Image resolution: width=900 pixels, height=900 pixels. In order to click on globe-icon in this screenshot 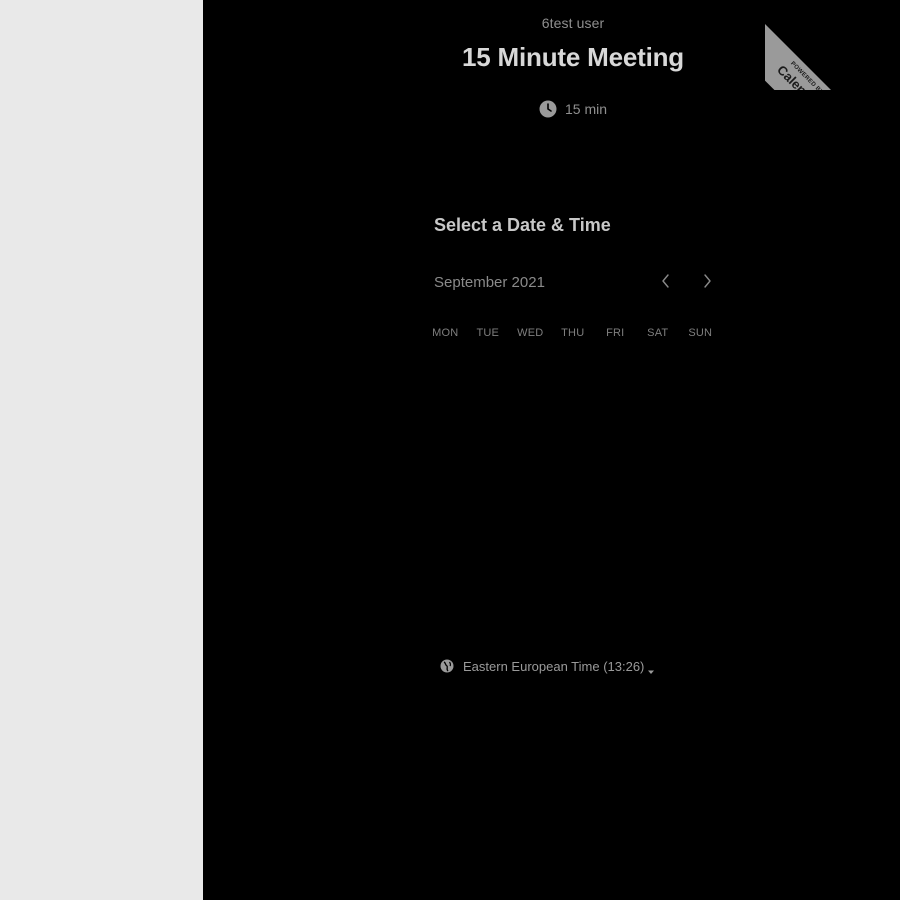, I will do `click(447, 666)`.